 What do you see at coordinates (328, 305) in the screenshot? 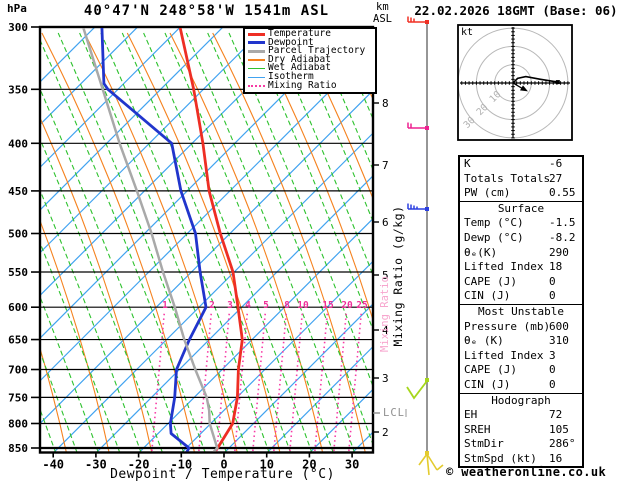
I see `mixing-ratio-tick-label: 15` at bounding box center [328, 305].